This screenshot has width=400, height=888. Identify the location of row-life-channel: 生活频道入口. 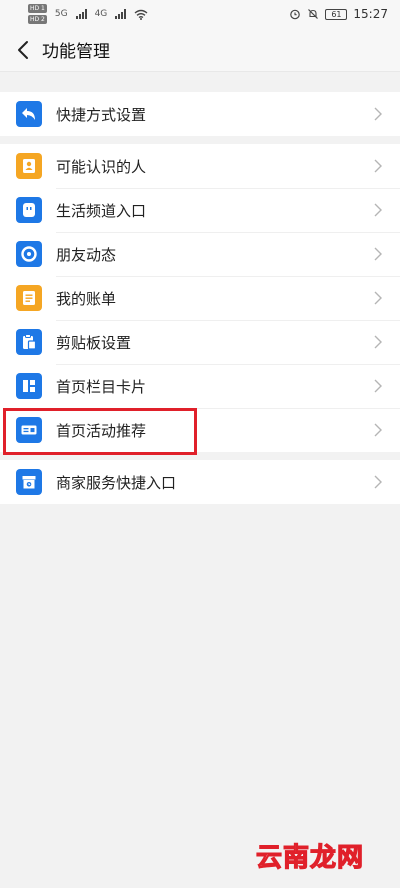
(200, 210).